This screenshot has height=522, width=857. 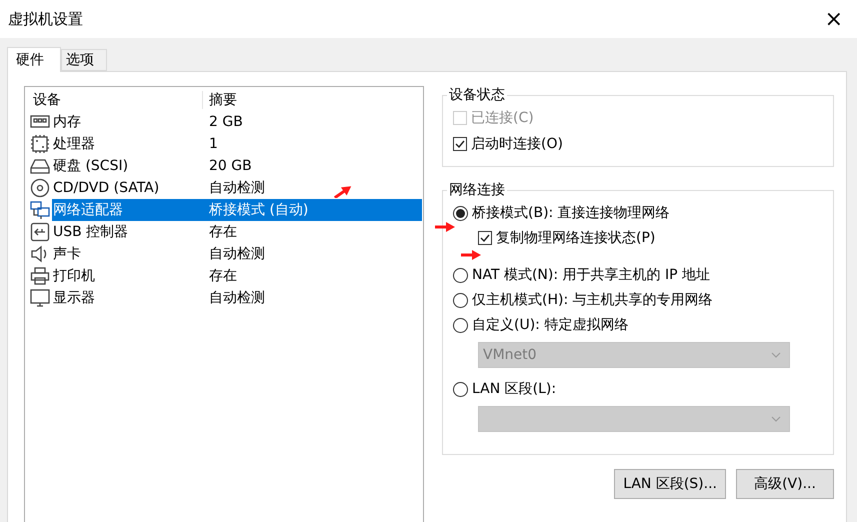 I want to click on tab: 选项, so click(x=84, y=60).